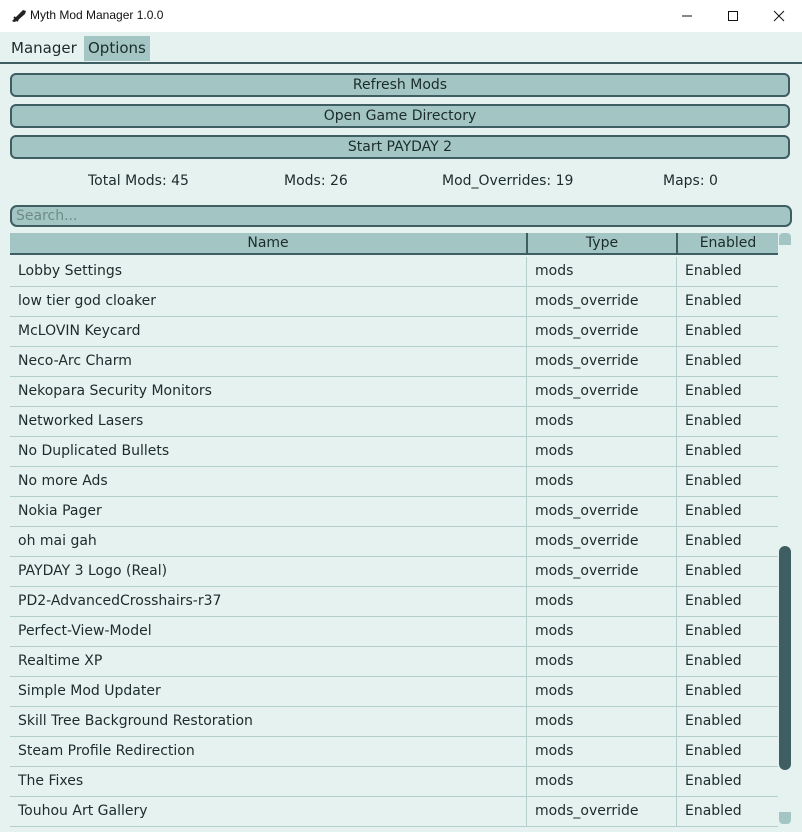  Describe the element at coordinates (401, 47) in the screenshot. I see `menu-bar: Manager Options` at that location.